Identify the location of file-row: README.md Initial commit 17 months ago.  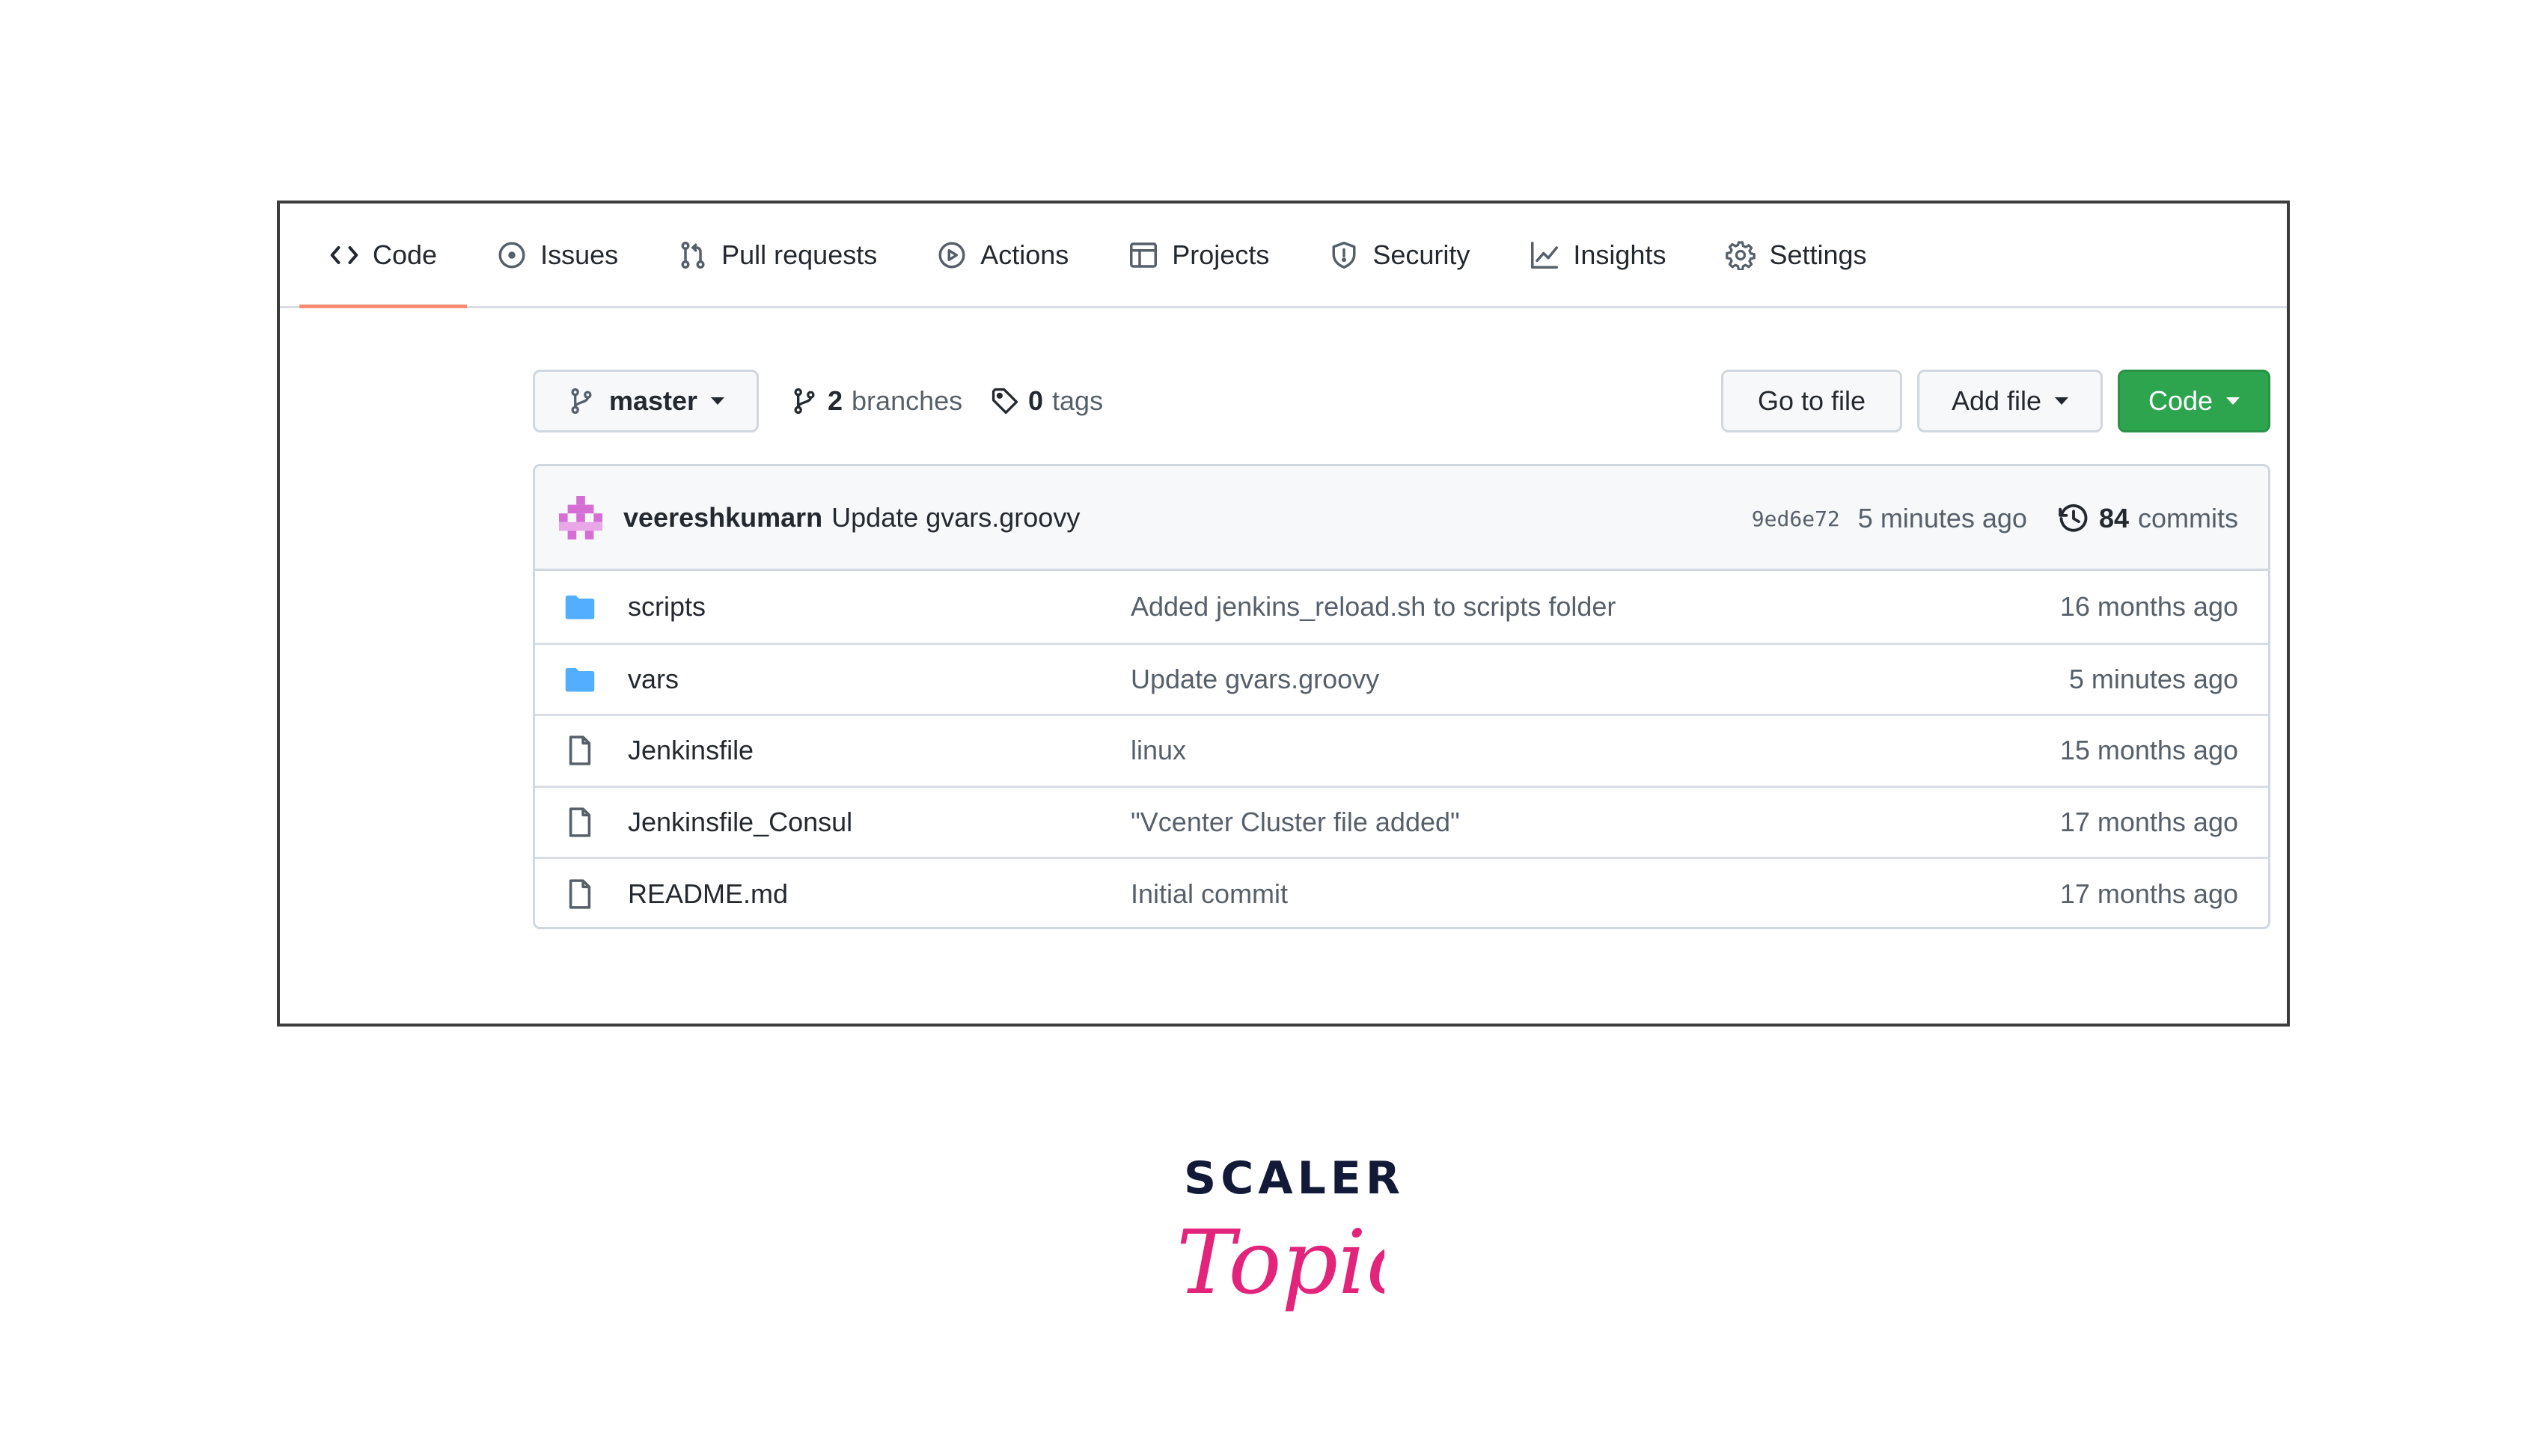
(1401, 892).